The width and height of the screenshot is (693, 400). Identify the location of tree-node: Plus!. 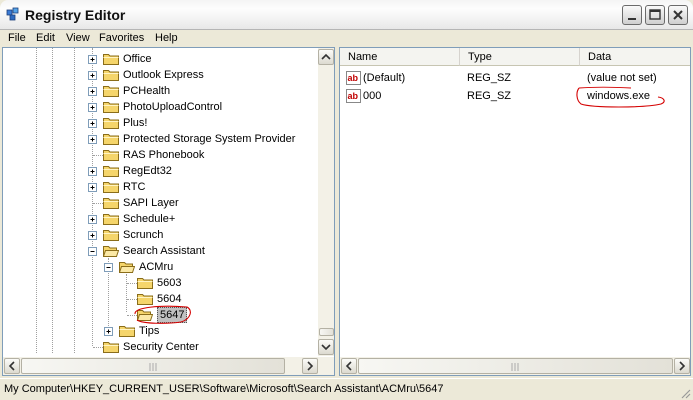
(158, 123).